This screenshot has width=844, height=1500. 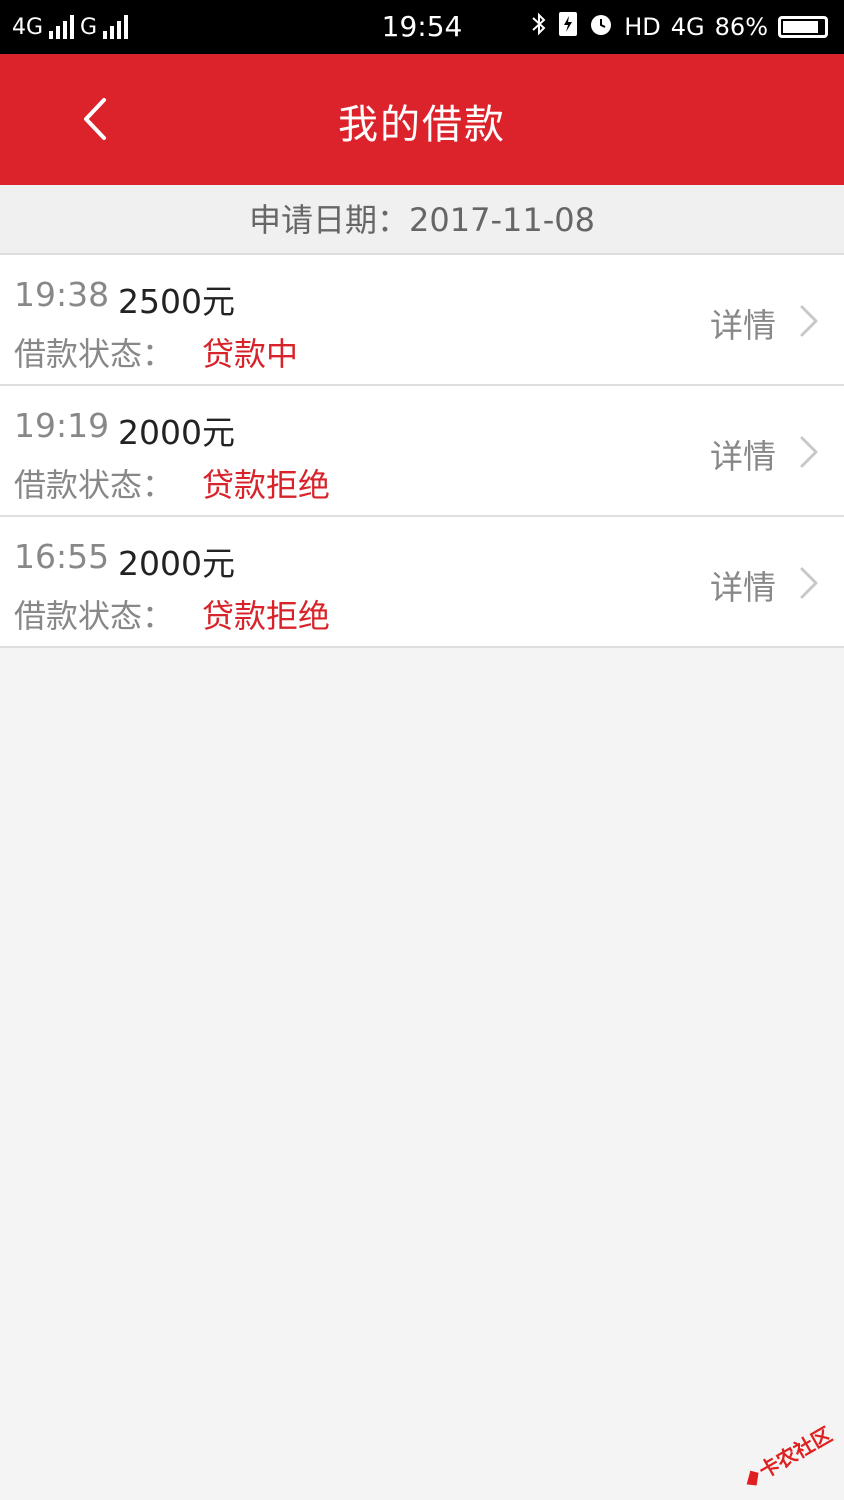 I want to click on charging-icon, so click(x=568, y=27).